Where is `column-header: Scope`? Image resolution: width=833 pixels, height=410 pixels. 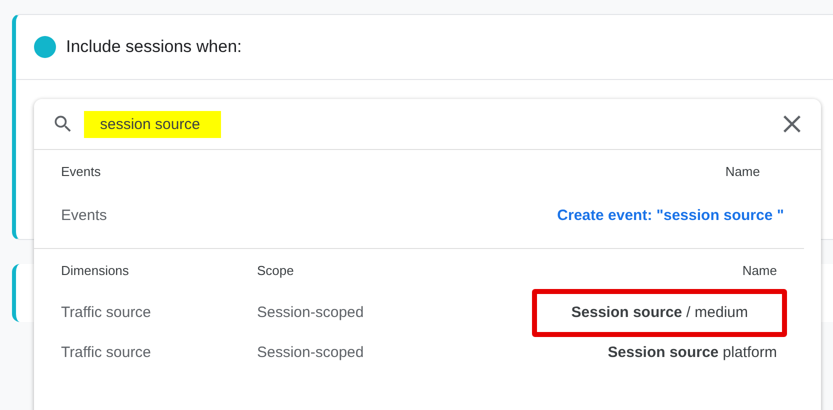
column-header: Scope is located at coordinates (275, 271).